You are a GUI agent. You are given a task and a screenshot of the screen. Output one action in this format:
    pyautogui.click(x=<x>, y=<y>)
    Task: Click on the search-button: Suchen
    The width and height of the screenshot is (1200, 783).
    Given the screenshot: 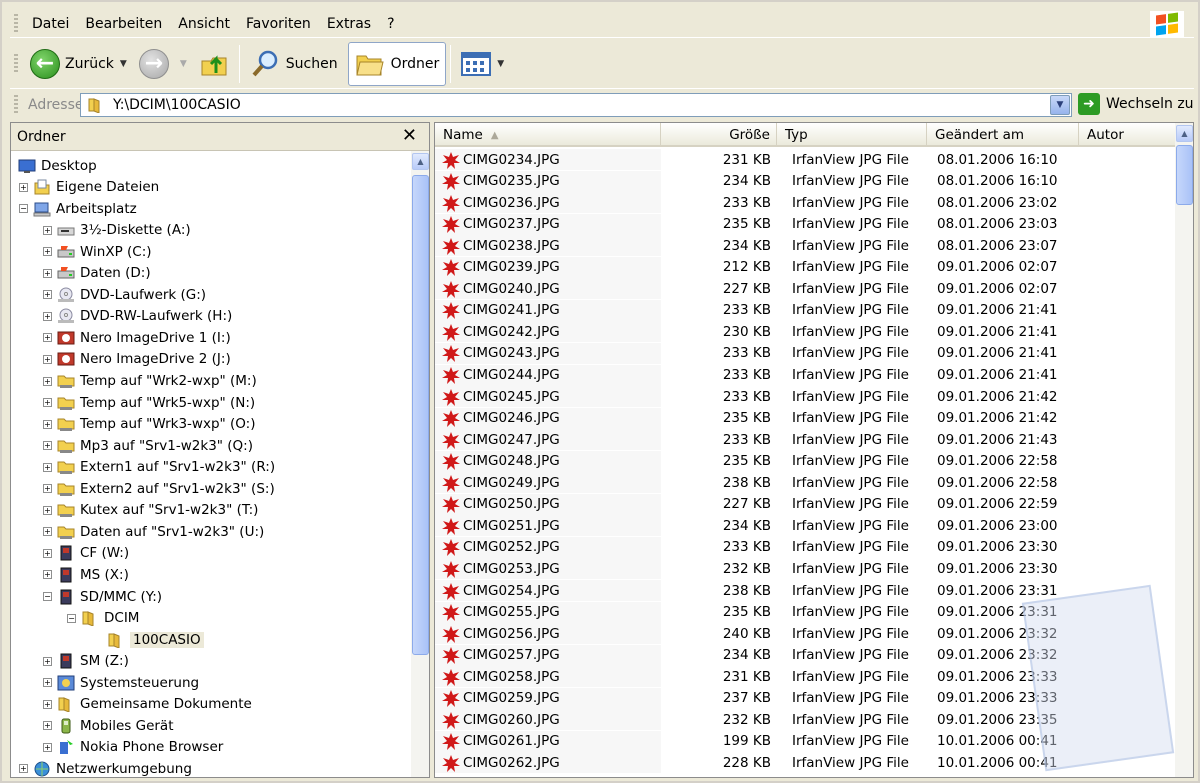 What is the action you would take?
    pyautogui.click(x=294, y=64)
    